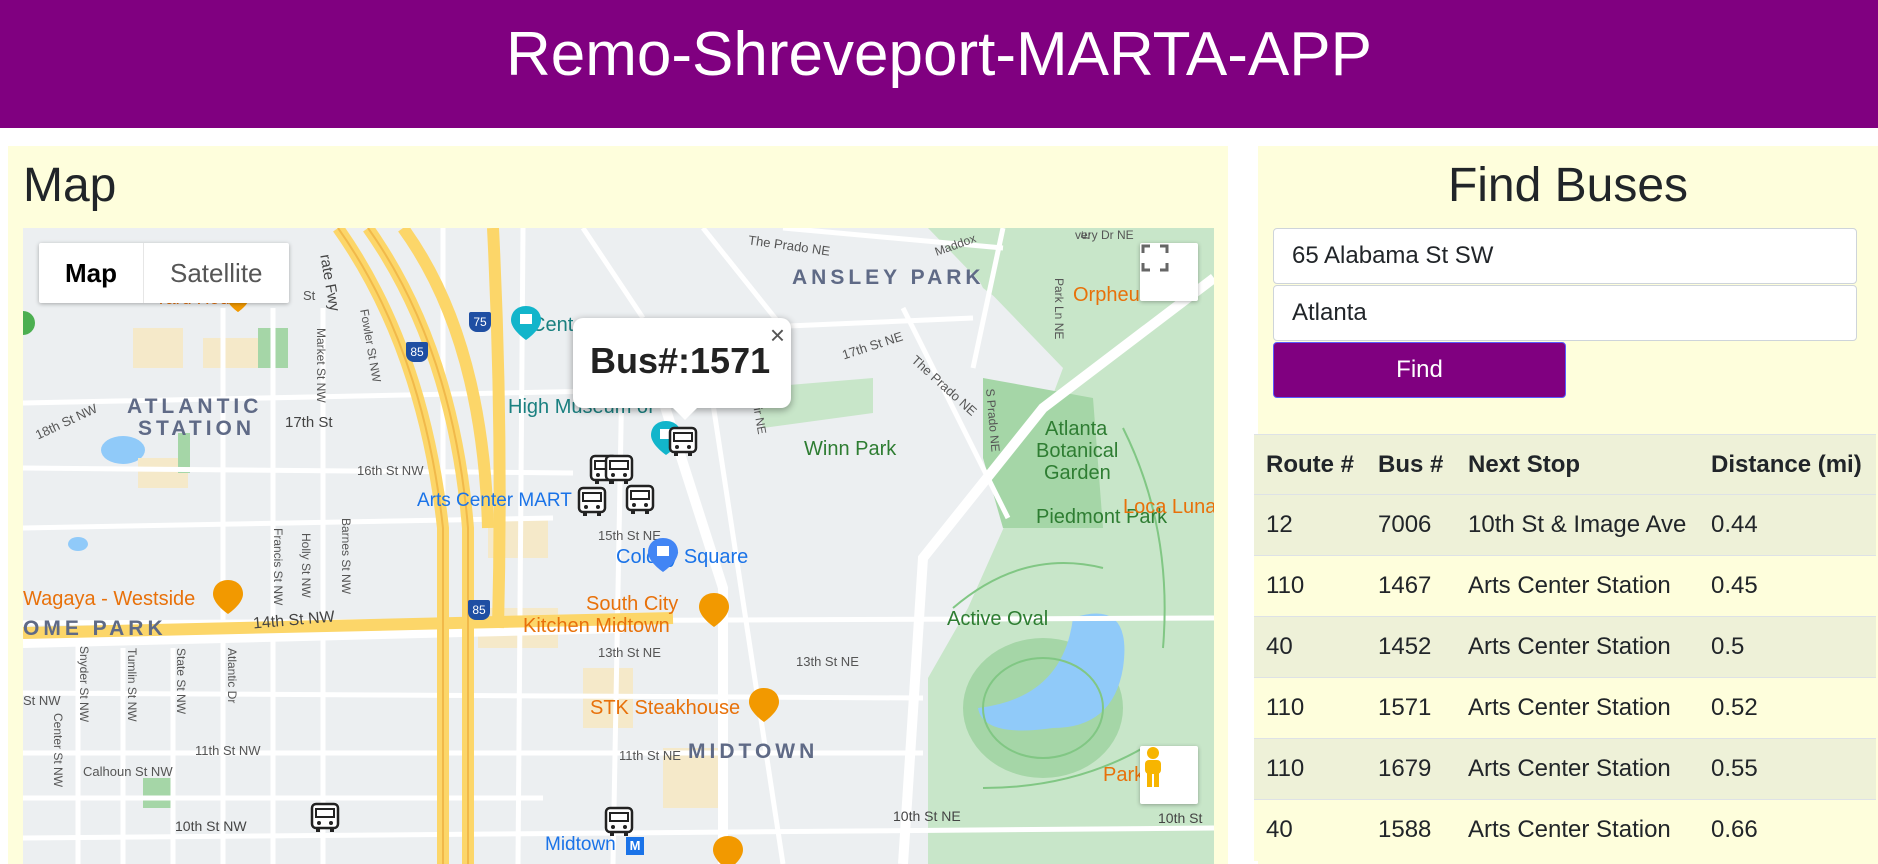 The height and width of the screenshot is (864, 1878). I want to click on street-atlantic-dr: Atlantic Dr, so click(232, 676).